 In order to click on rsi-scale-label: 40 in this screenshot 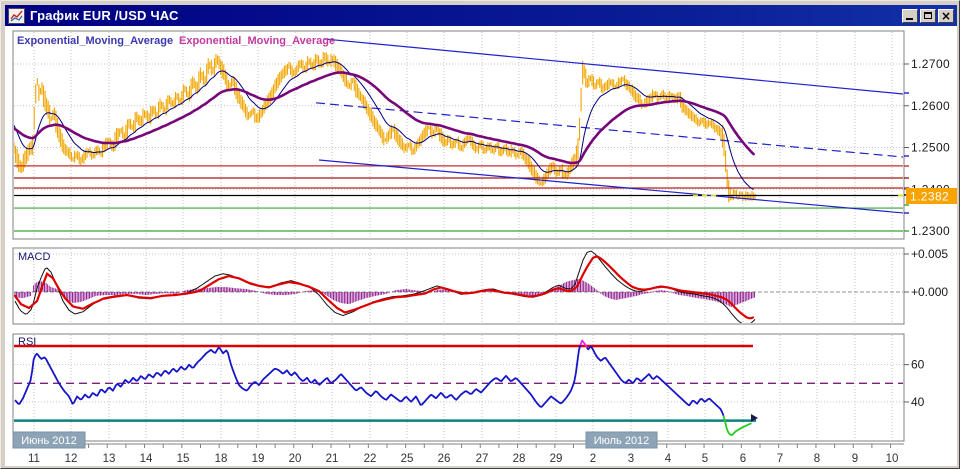, I will do `click(918, 402)`.